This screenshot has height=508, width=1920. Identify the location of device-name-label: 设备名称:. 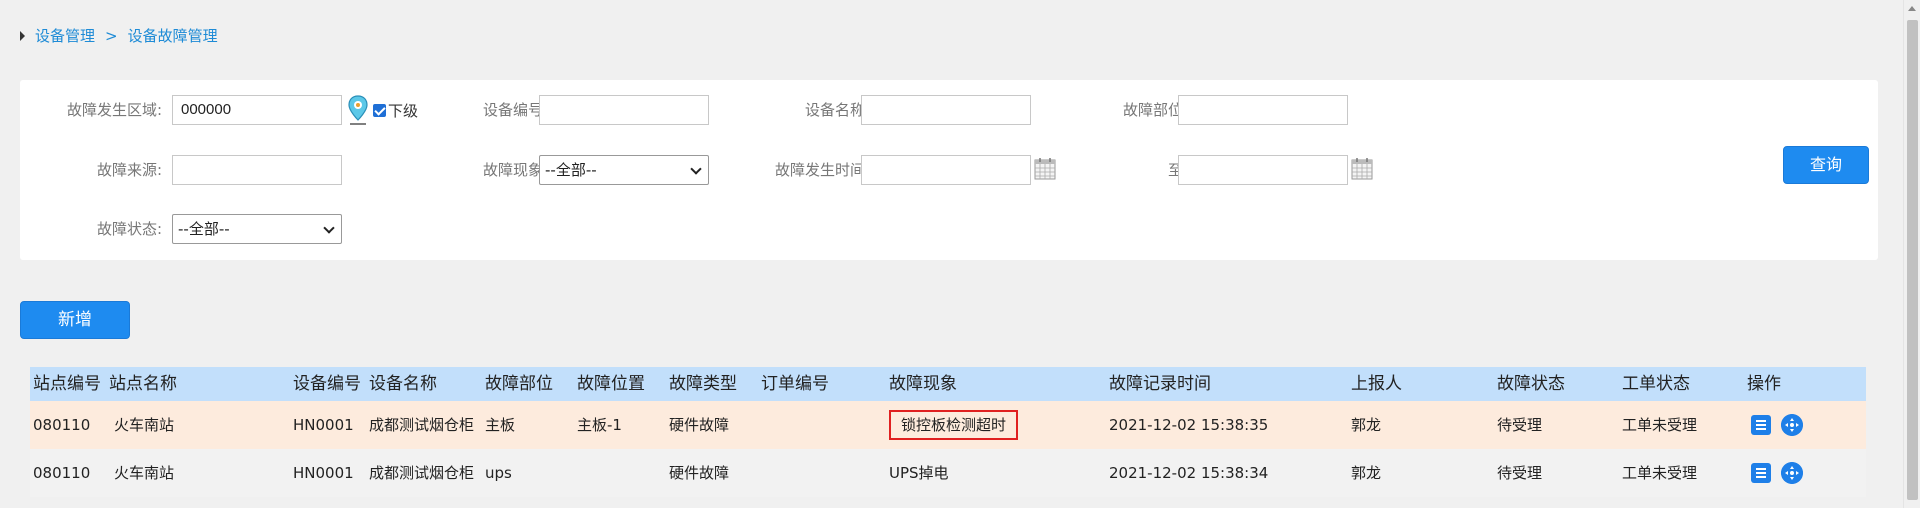
(837, 110).